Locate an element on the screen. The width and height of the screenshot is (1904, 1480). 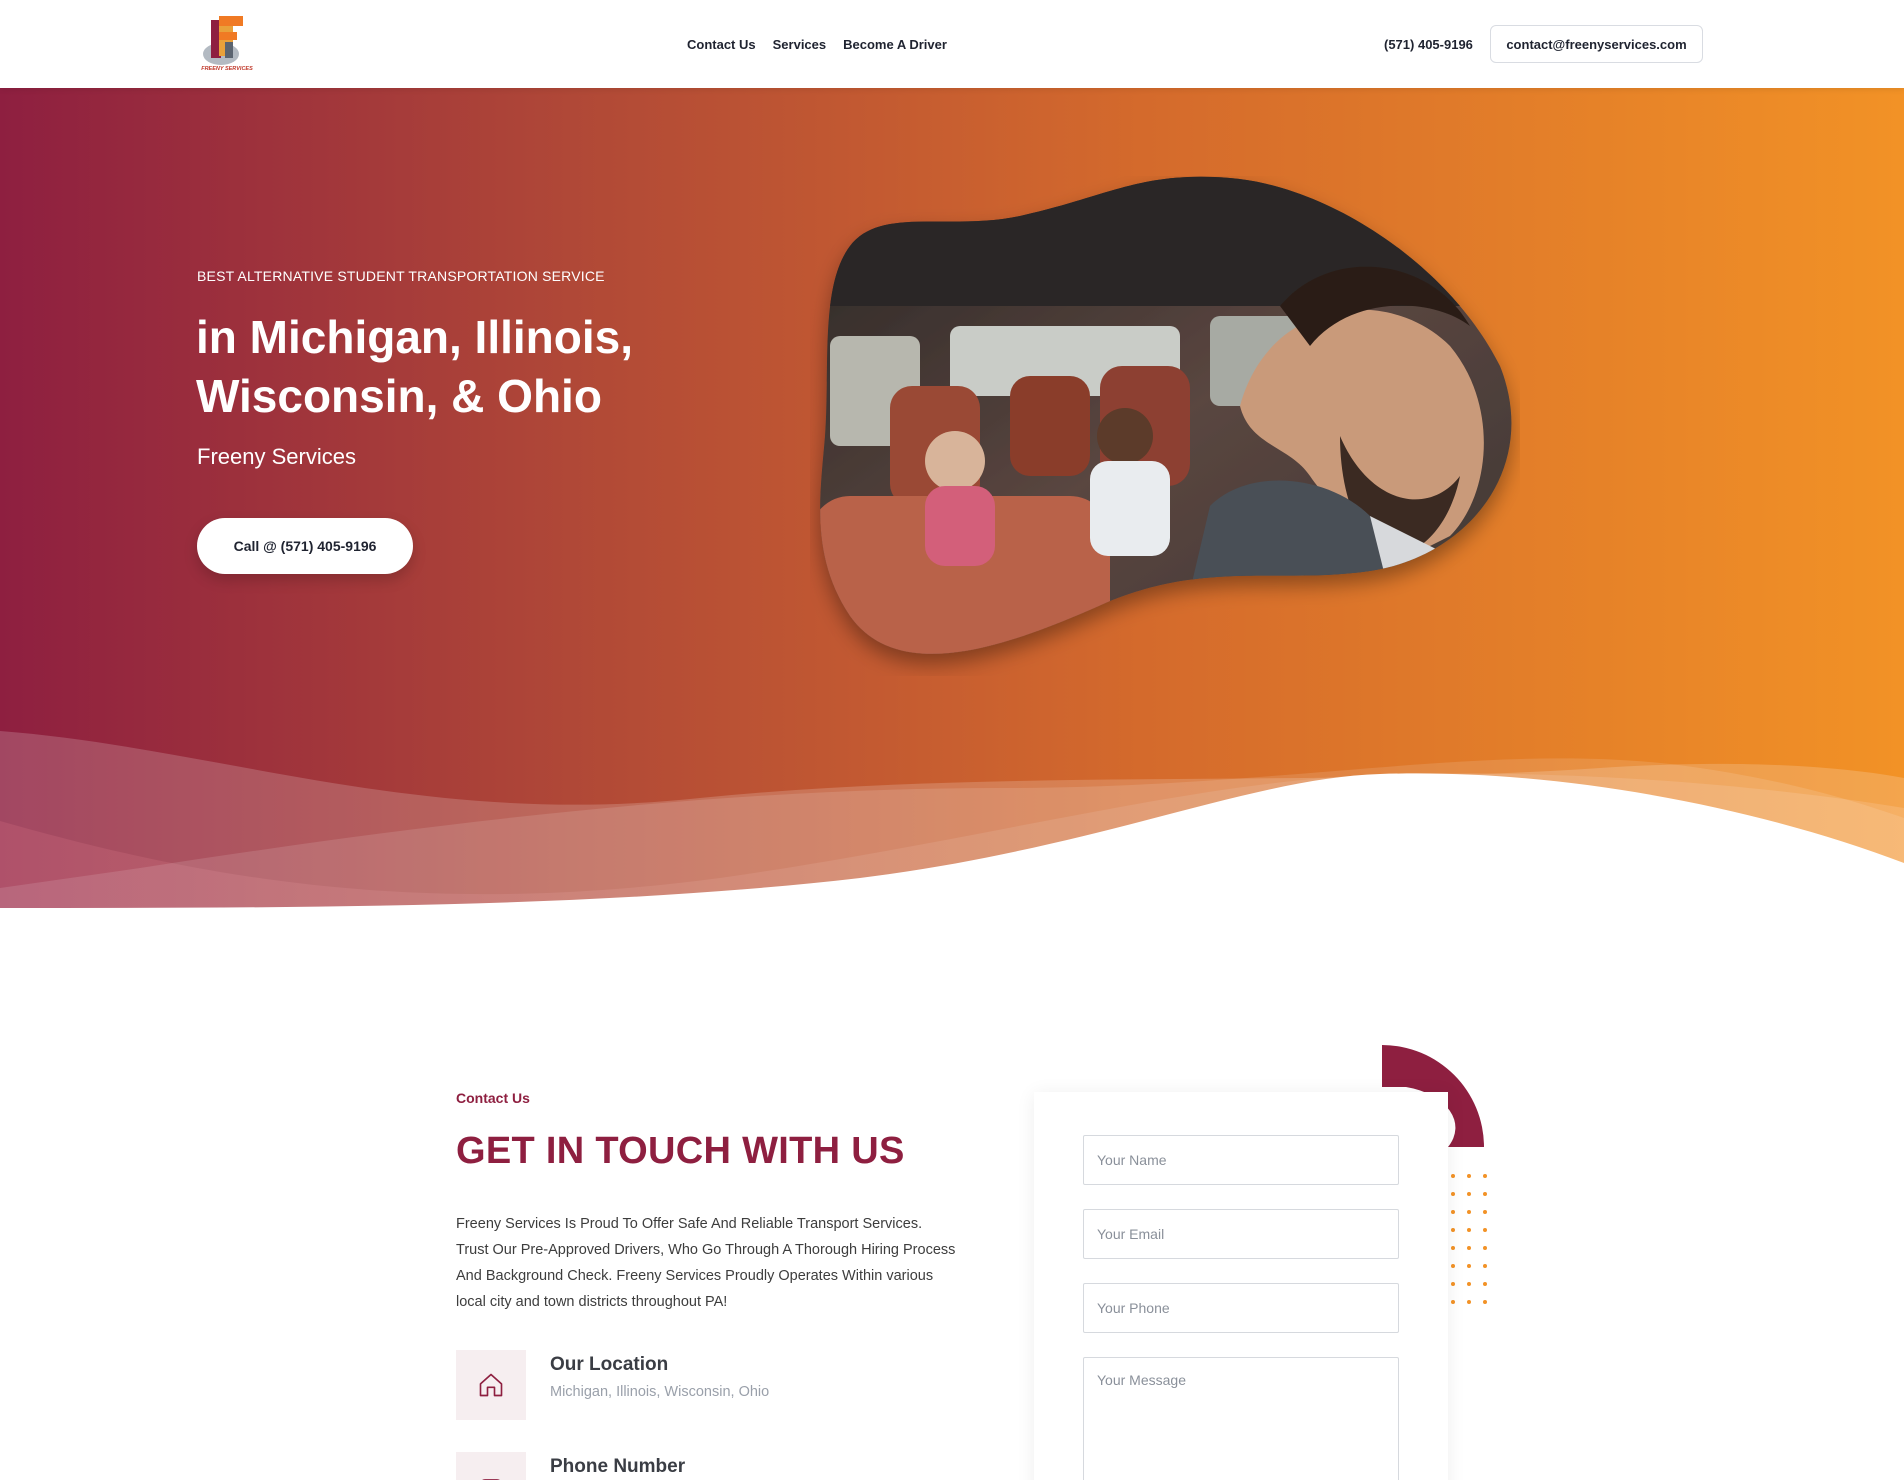
nav-become-a-driver: Become A Driver is located at coordinates (895, 44).